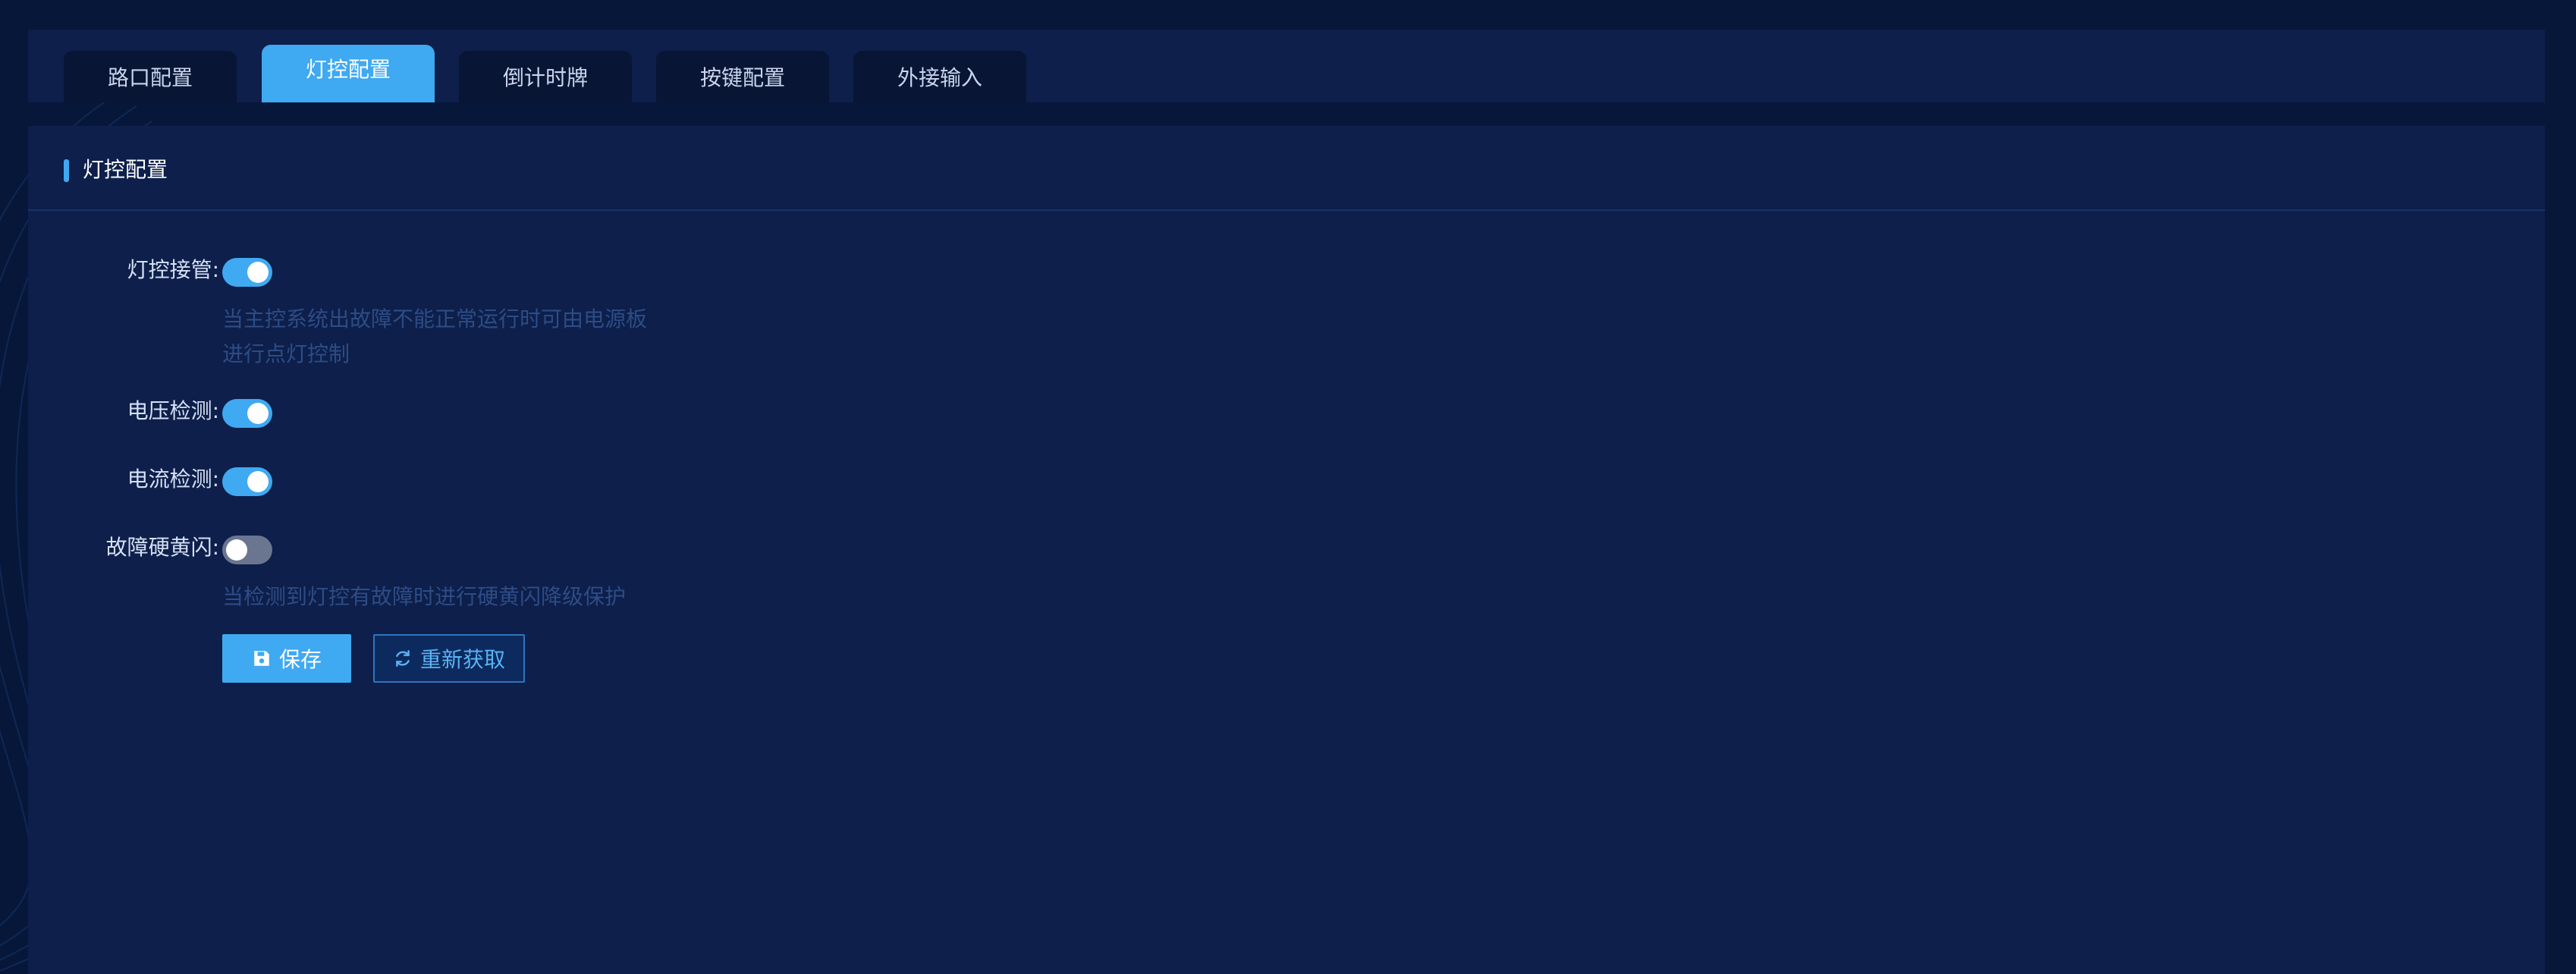  What do you see at coordinates (173, 480) in the screenshot?
I see `current-detect-label: 电流检测:` at bounding box center [173, 480].